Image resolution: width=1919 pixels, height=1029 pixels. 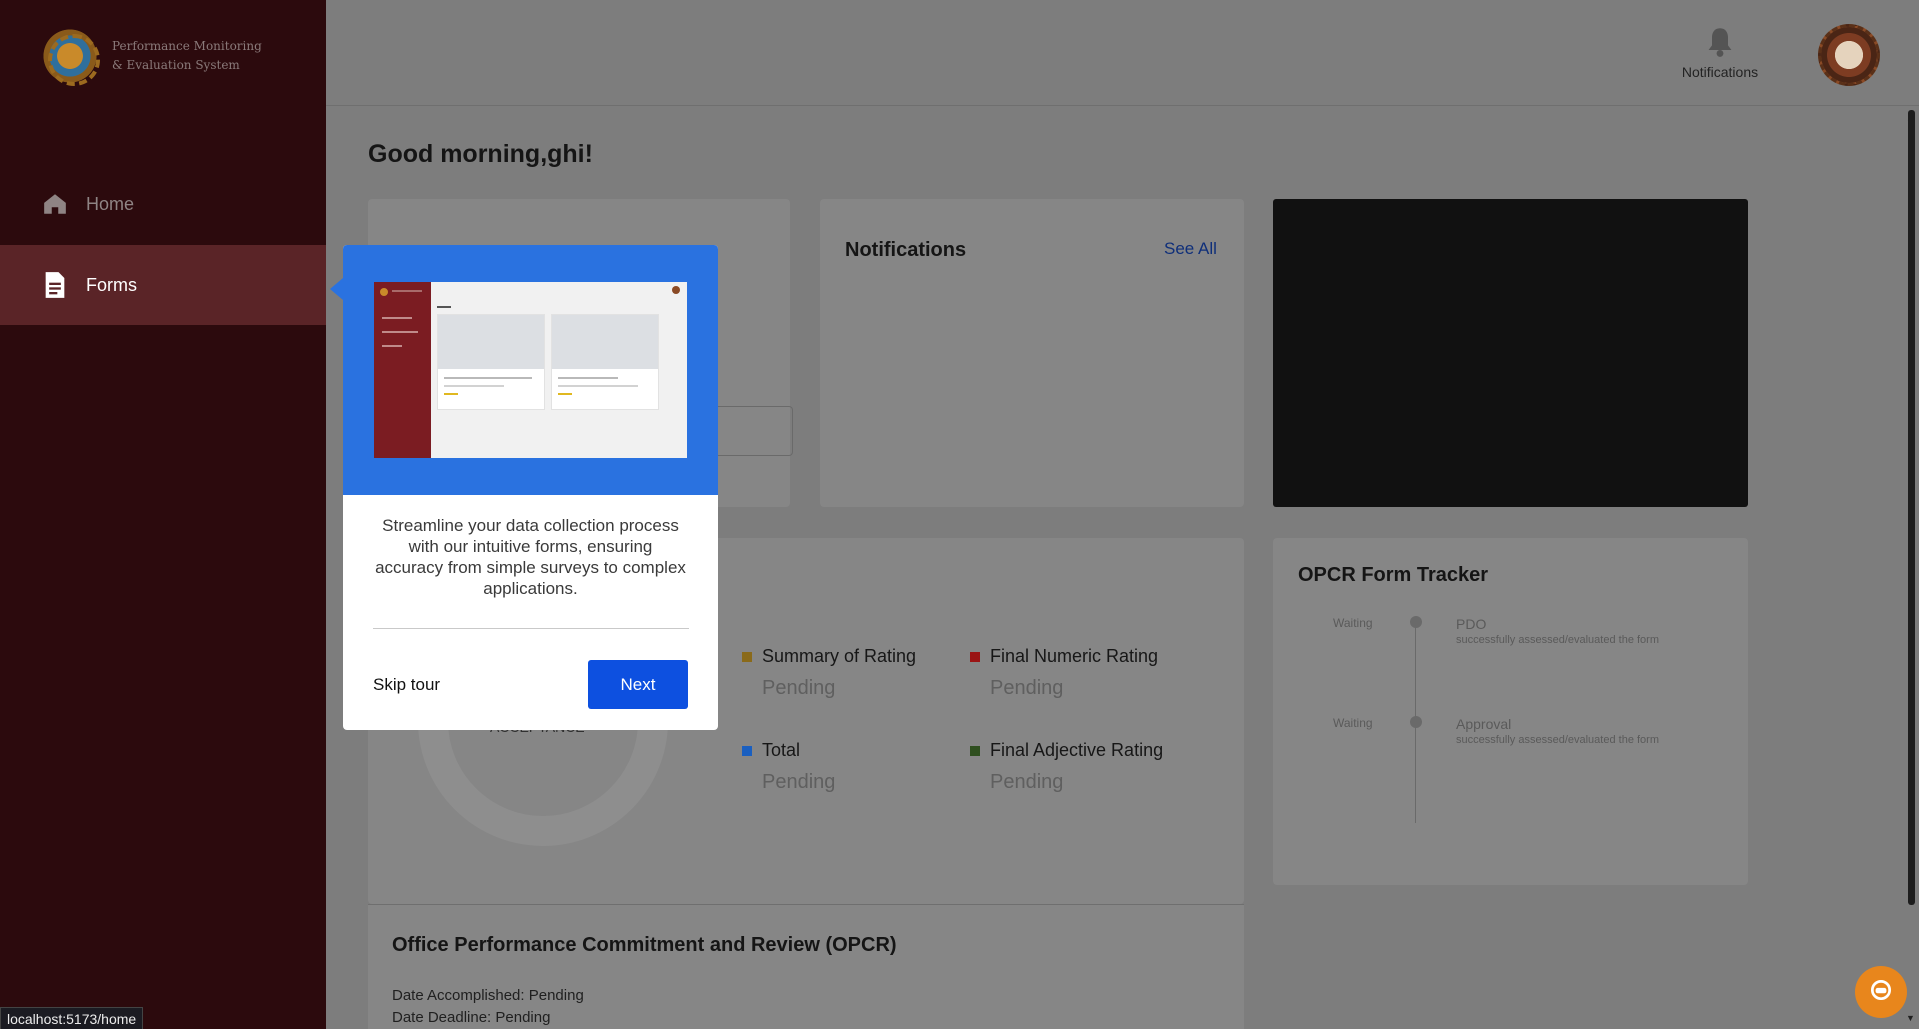 I want to click on media-panel, so click(x=1510, y=353).